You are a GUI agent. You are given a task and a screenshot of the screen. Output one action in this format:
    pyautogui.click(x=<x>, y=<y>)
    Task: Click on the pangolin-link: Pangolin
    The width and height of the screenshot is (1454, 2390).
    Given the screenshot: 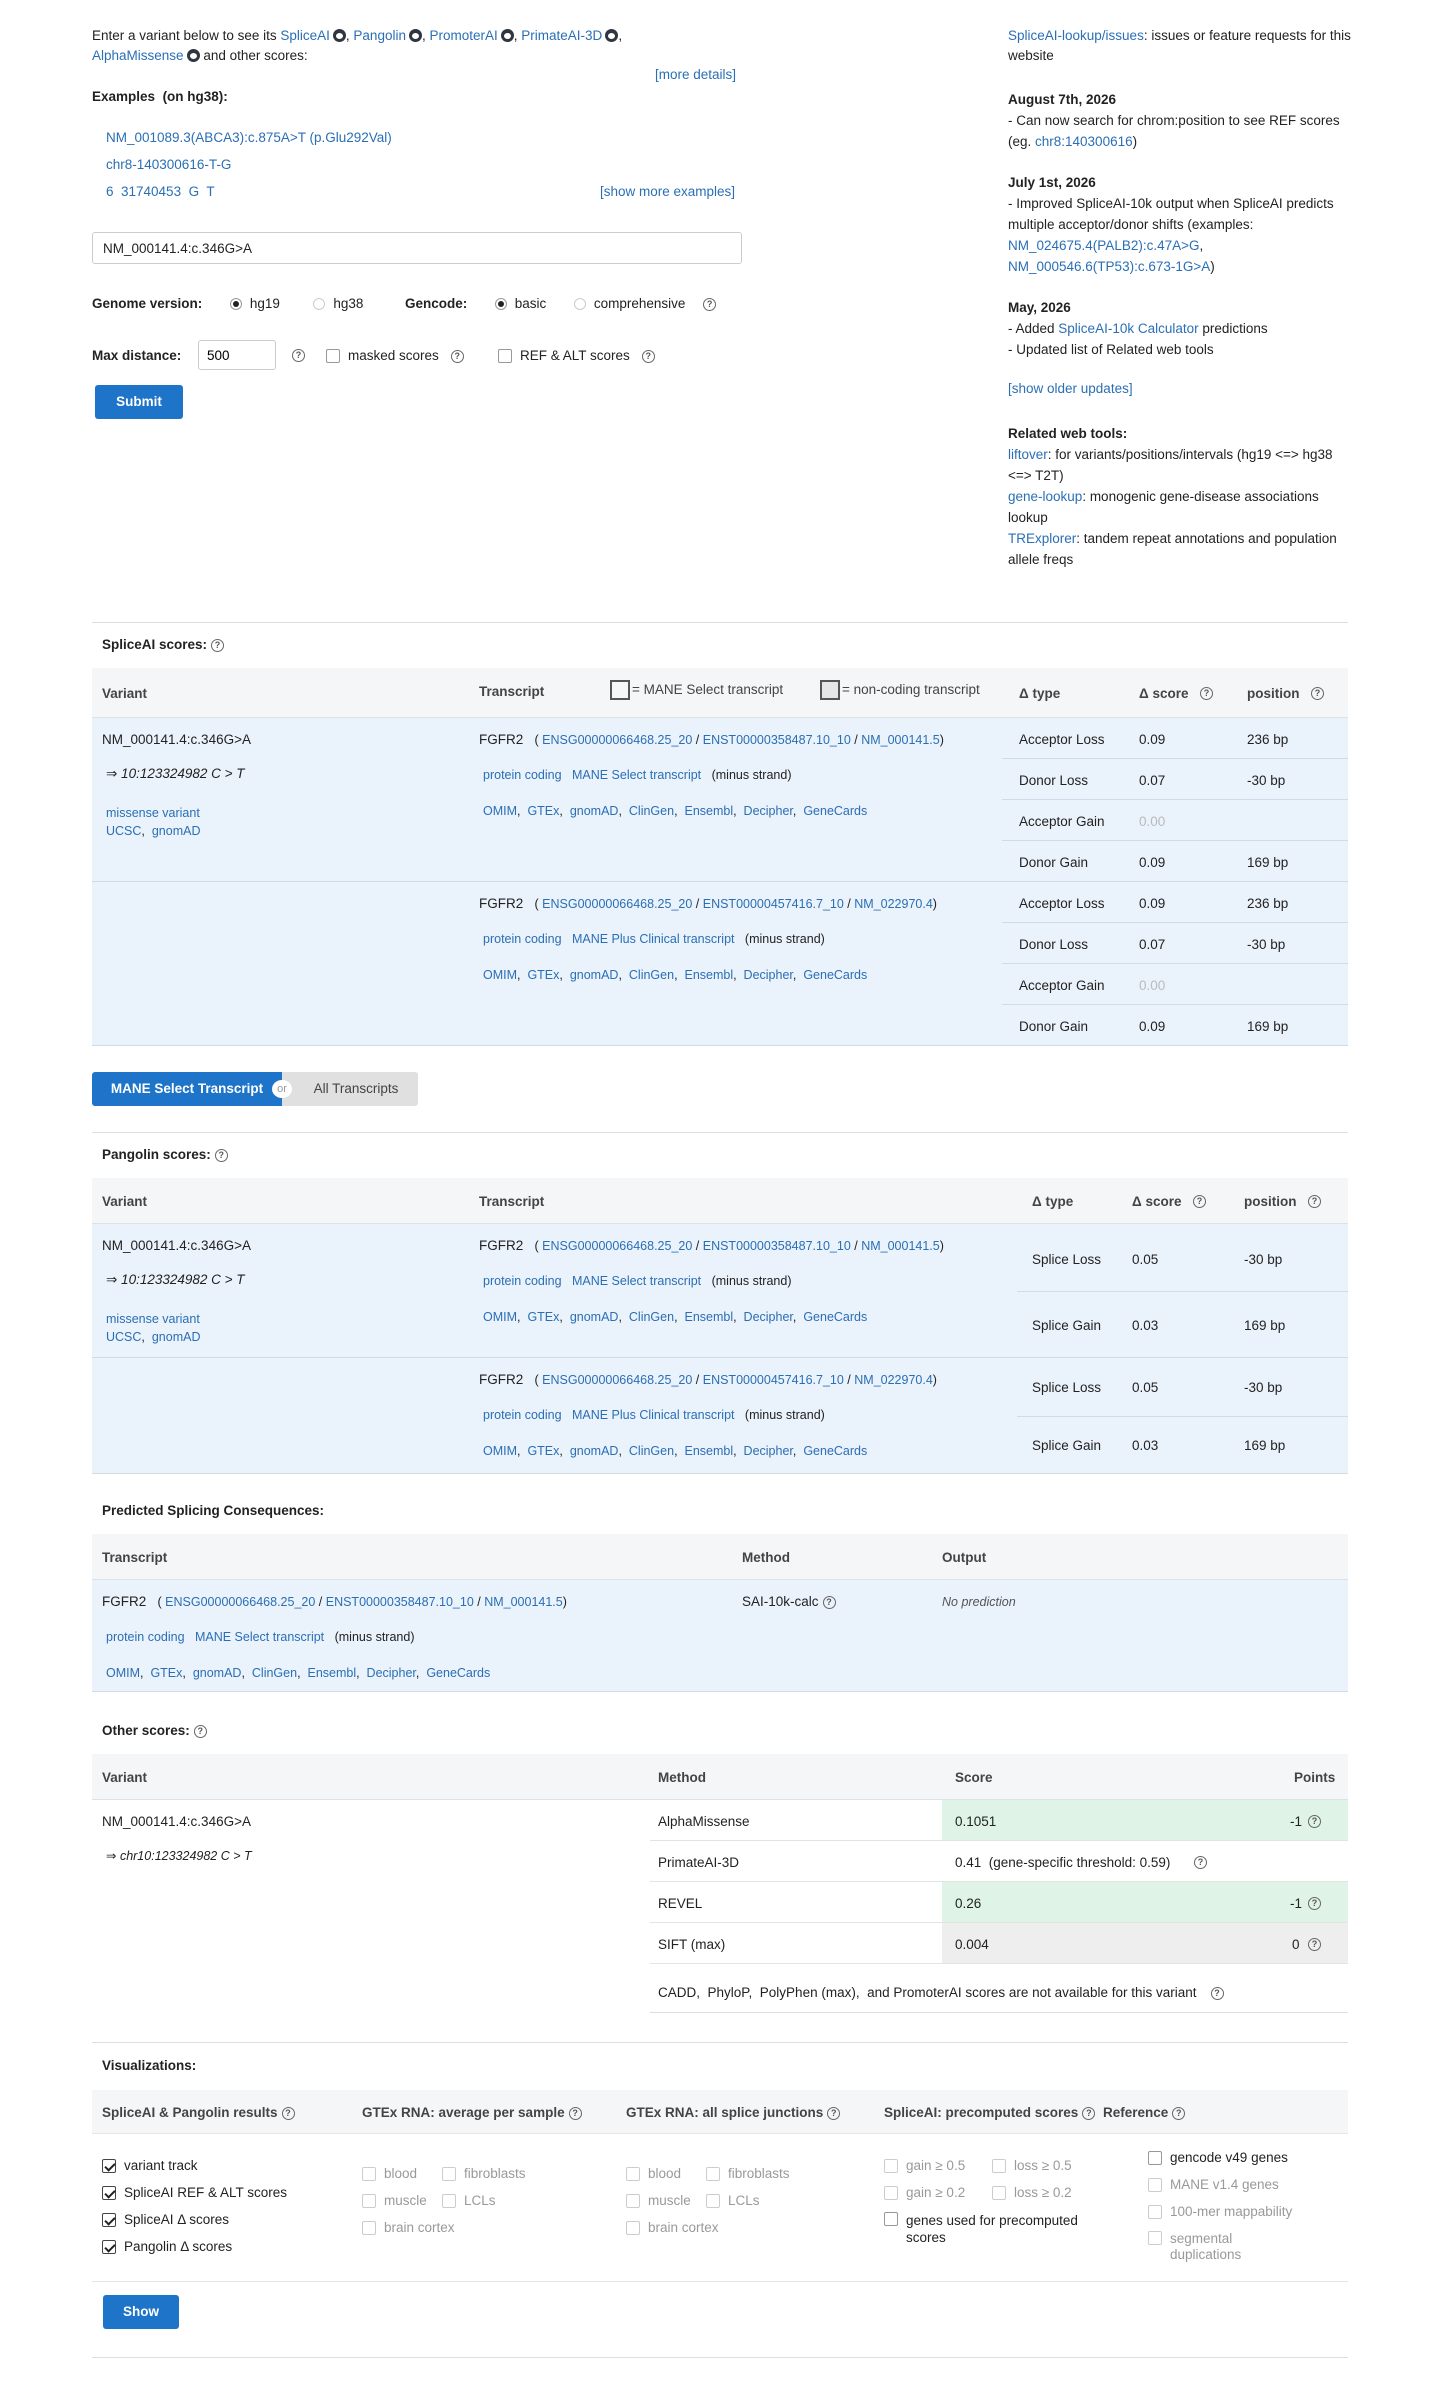 What is the action you would take?
    pyautogui.click(x=379, y=35)
    